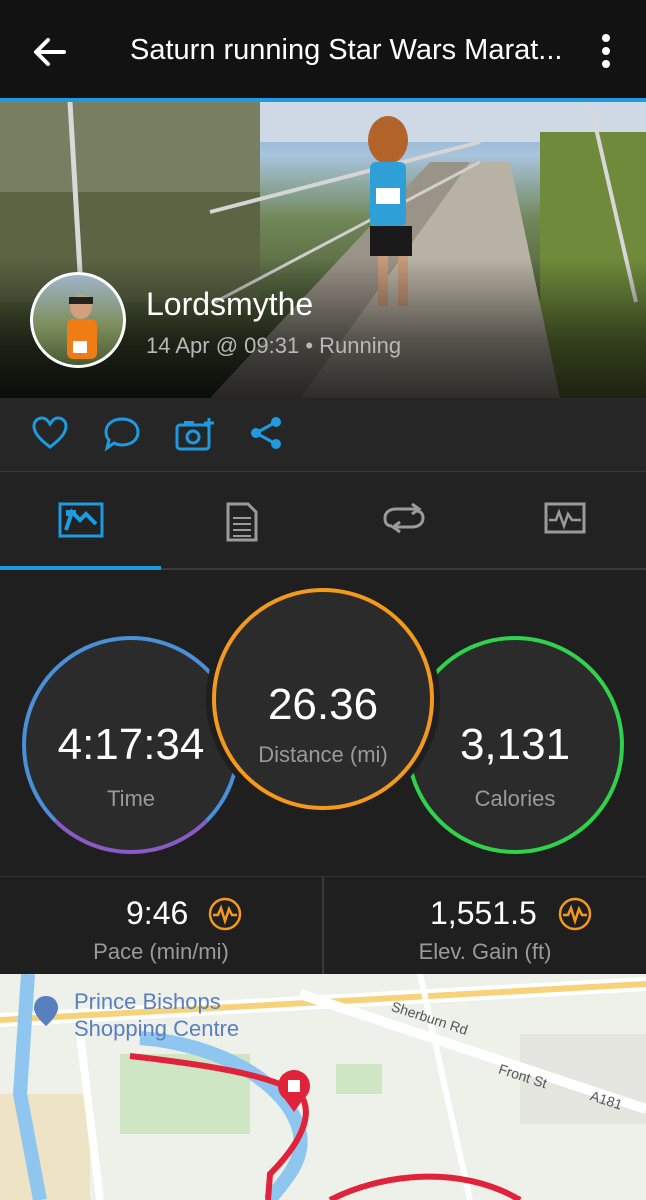  I want to click on tab-overview, so click(81, 521).